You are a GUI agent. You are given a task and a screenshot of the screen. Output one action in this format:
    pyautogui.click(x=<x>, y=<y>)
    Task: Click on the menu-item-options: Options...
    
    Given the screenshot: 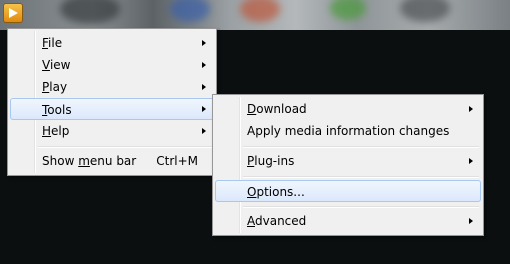 What is the action you would take?
    pyautogui.click(x=348, y=191)
    